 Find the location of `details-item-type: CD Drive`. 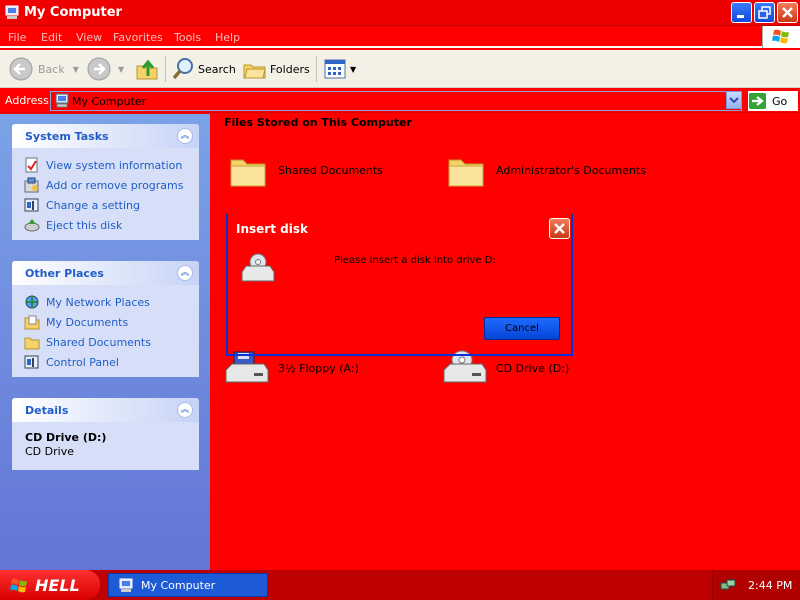

details-item-type: CD Drive is located at coordinates (49, 451).